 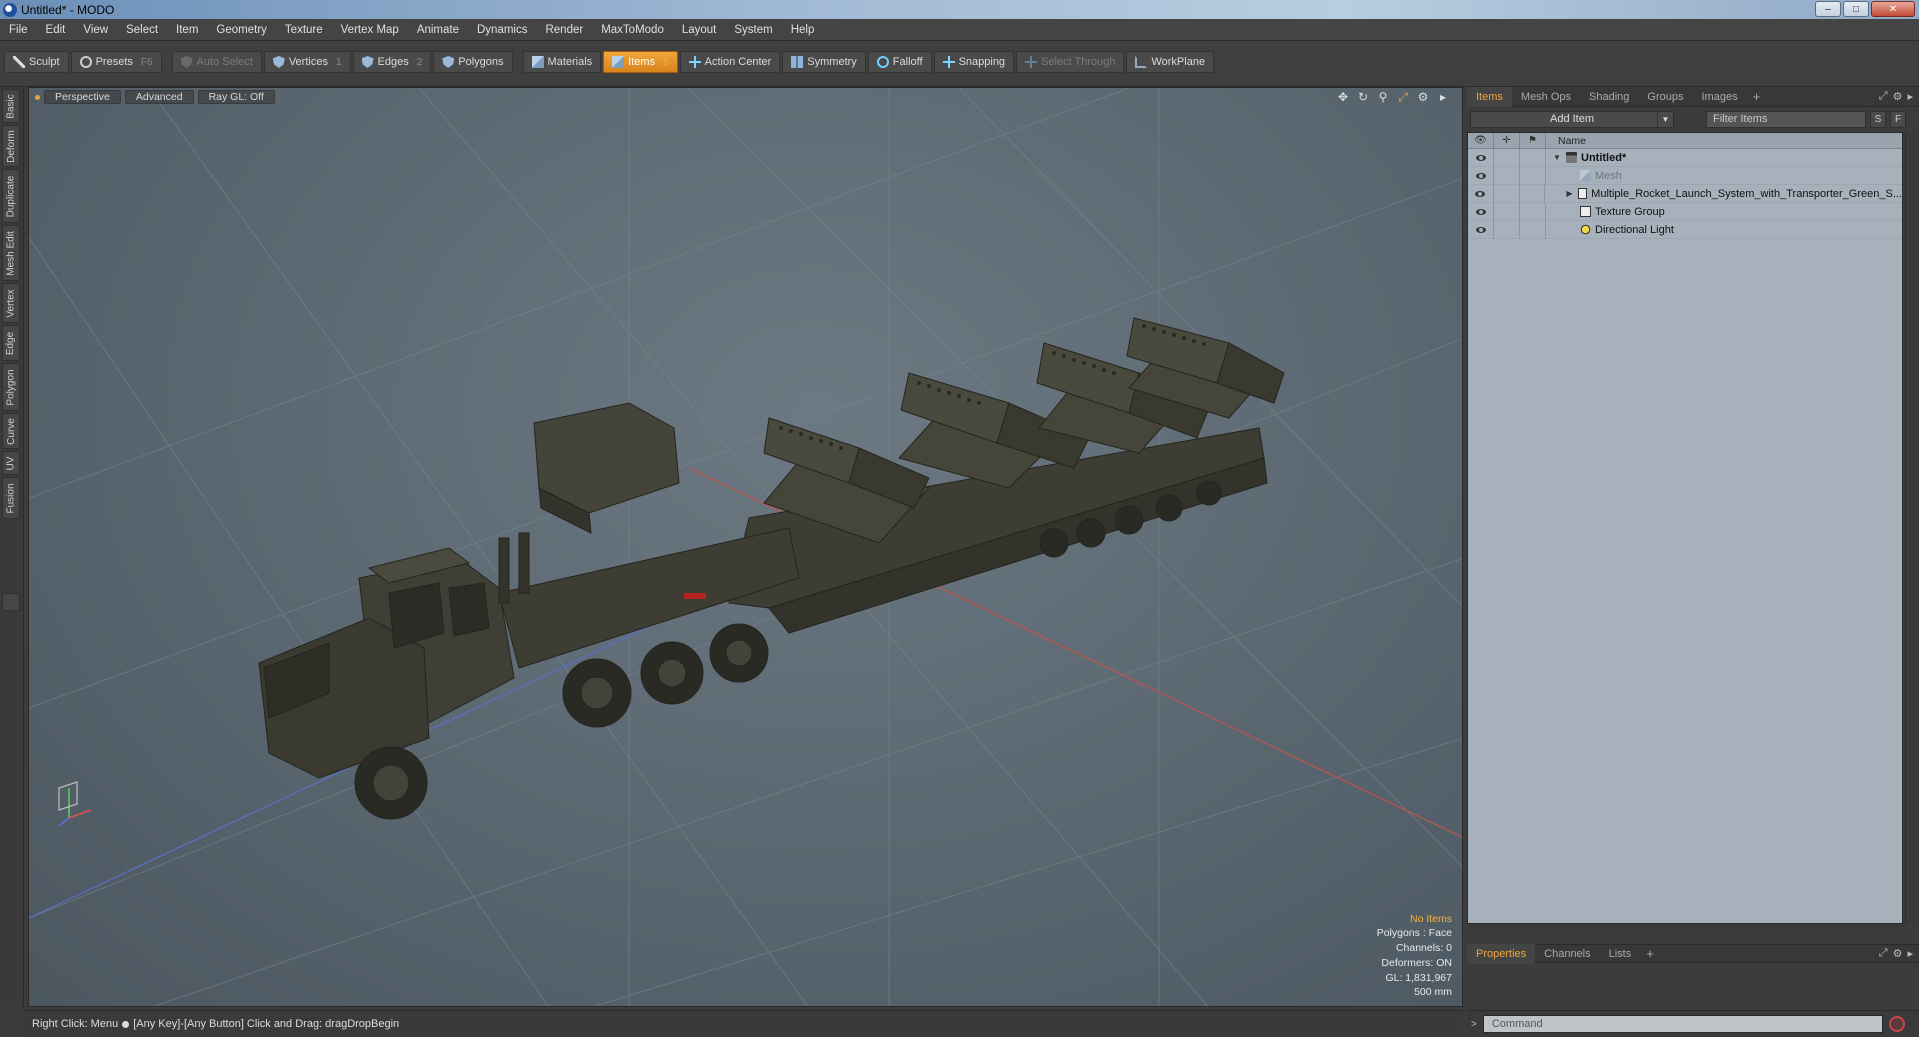 I want to click on action-center-button: Action Center, so click(x=730, y=62).